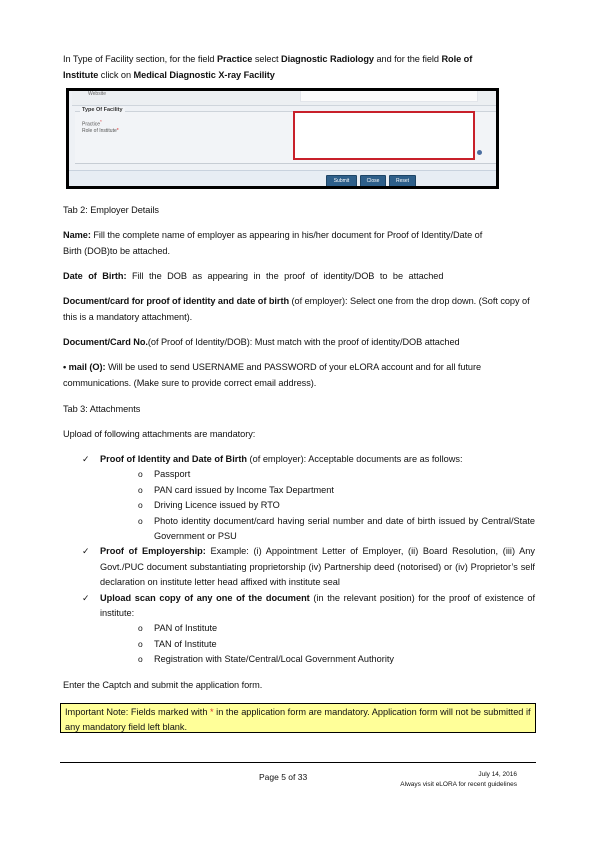 The height and width of the screenshot is (842, 595). Describe the element at coordinates (282, 178) in the screenshot. I see `button-bar: Submit Close Reset` at that location.